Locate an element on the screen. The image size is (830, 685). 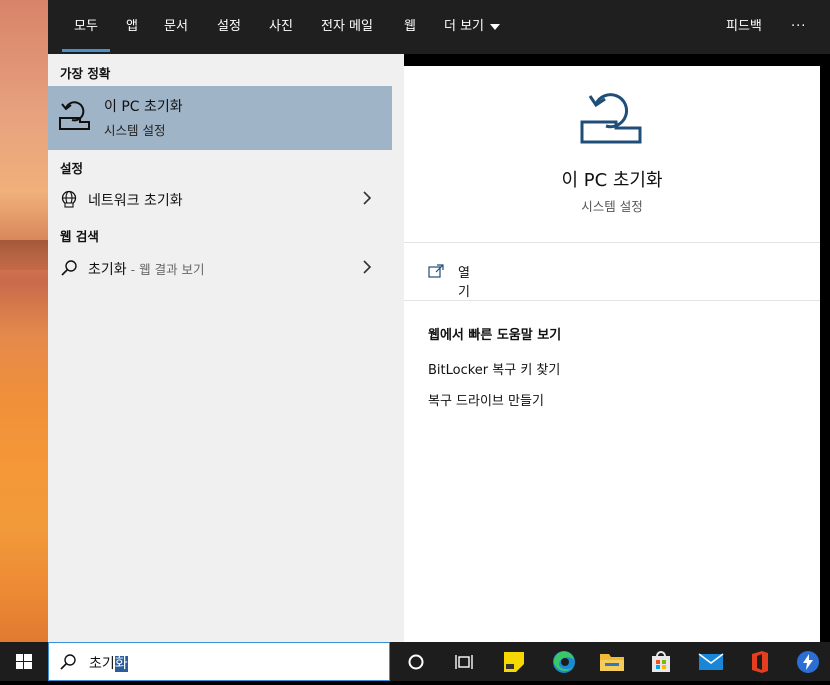
store-icon is located at coordinates (661, 661).